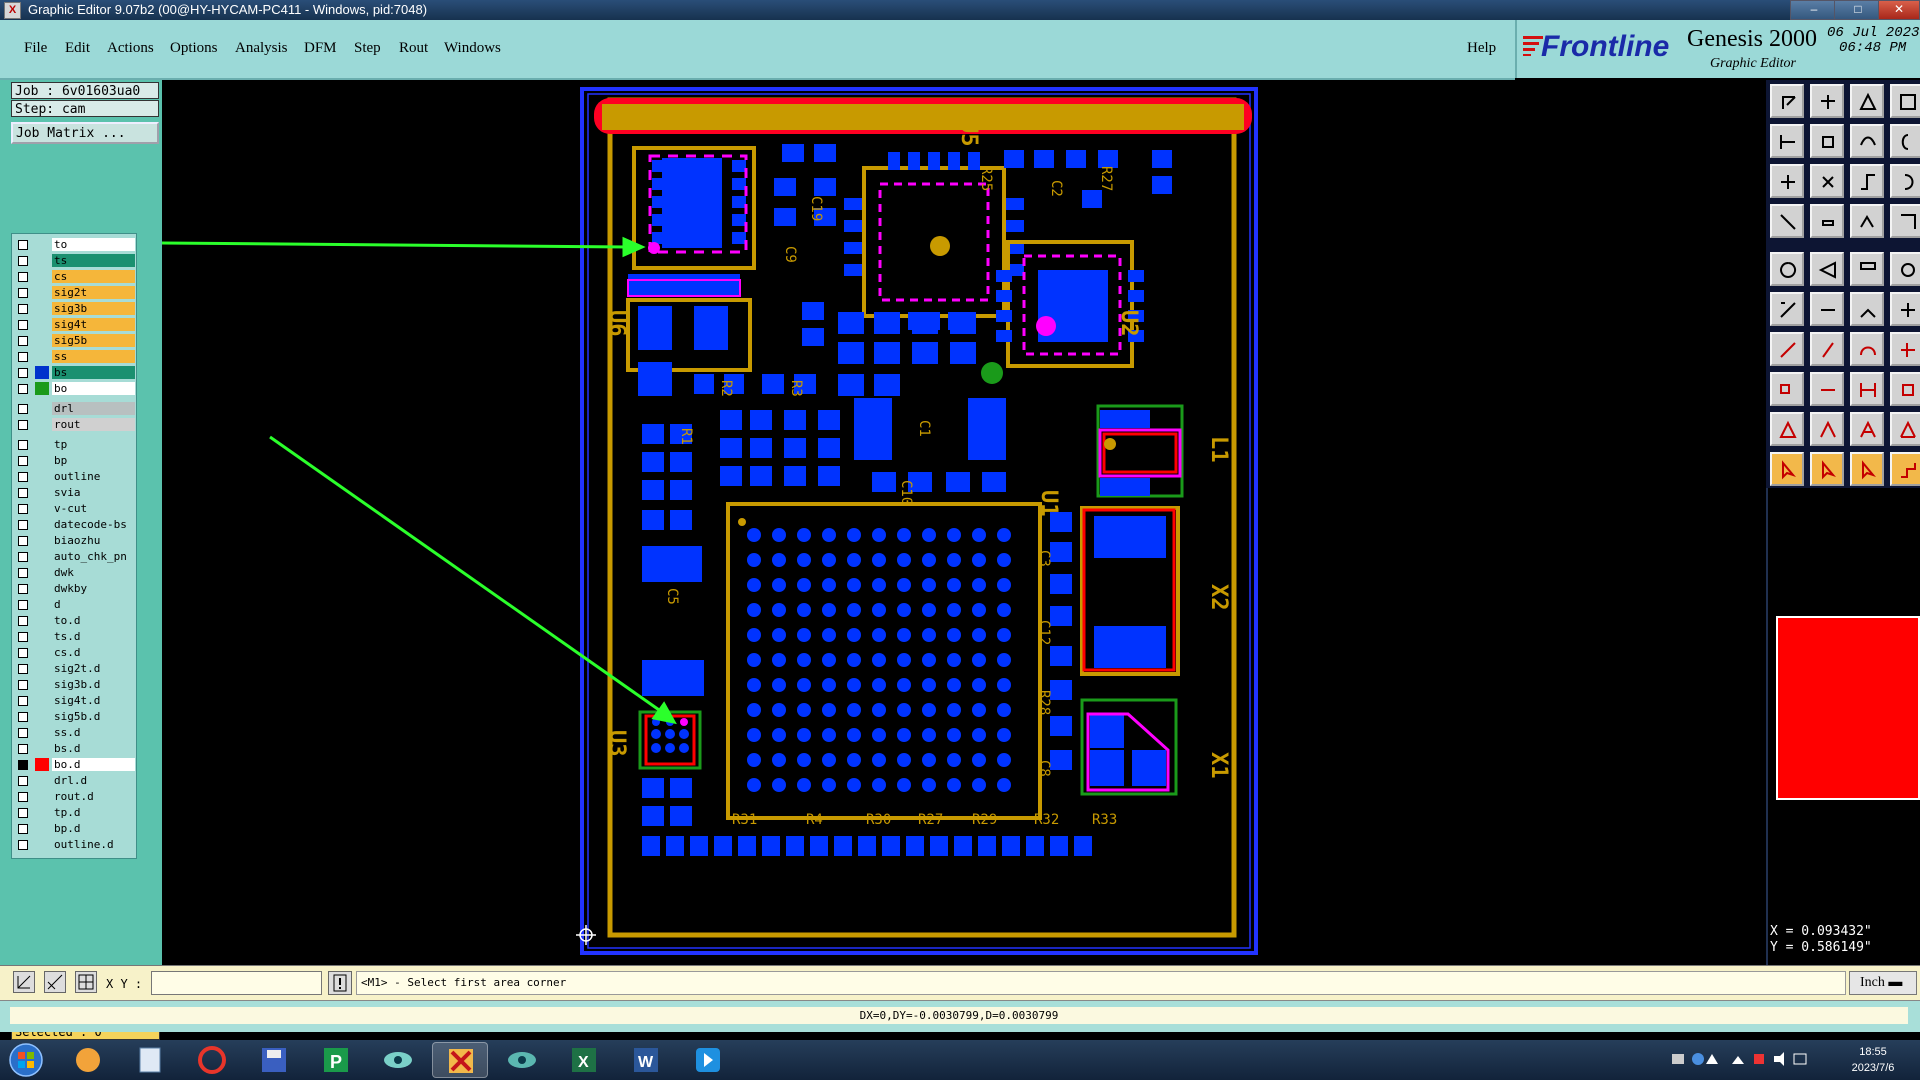 This screenshot has width=1920, height=1080. What do you see at coordinates (708, 1060) in the screenshot?
I see `taskbar-app-arrow` at bounding box center [708, 1060].